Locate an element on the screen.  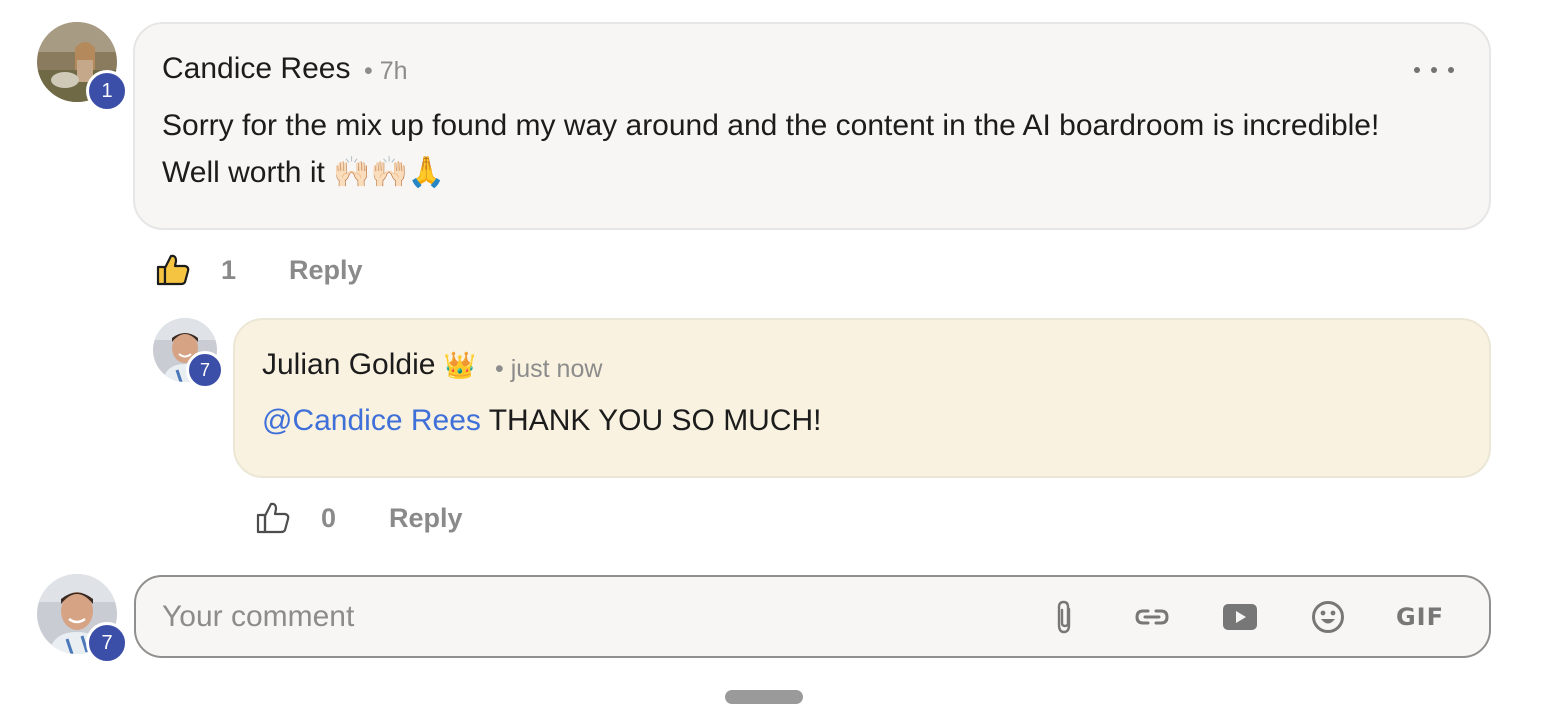
home-indicator is located at coordinates (764, 697).